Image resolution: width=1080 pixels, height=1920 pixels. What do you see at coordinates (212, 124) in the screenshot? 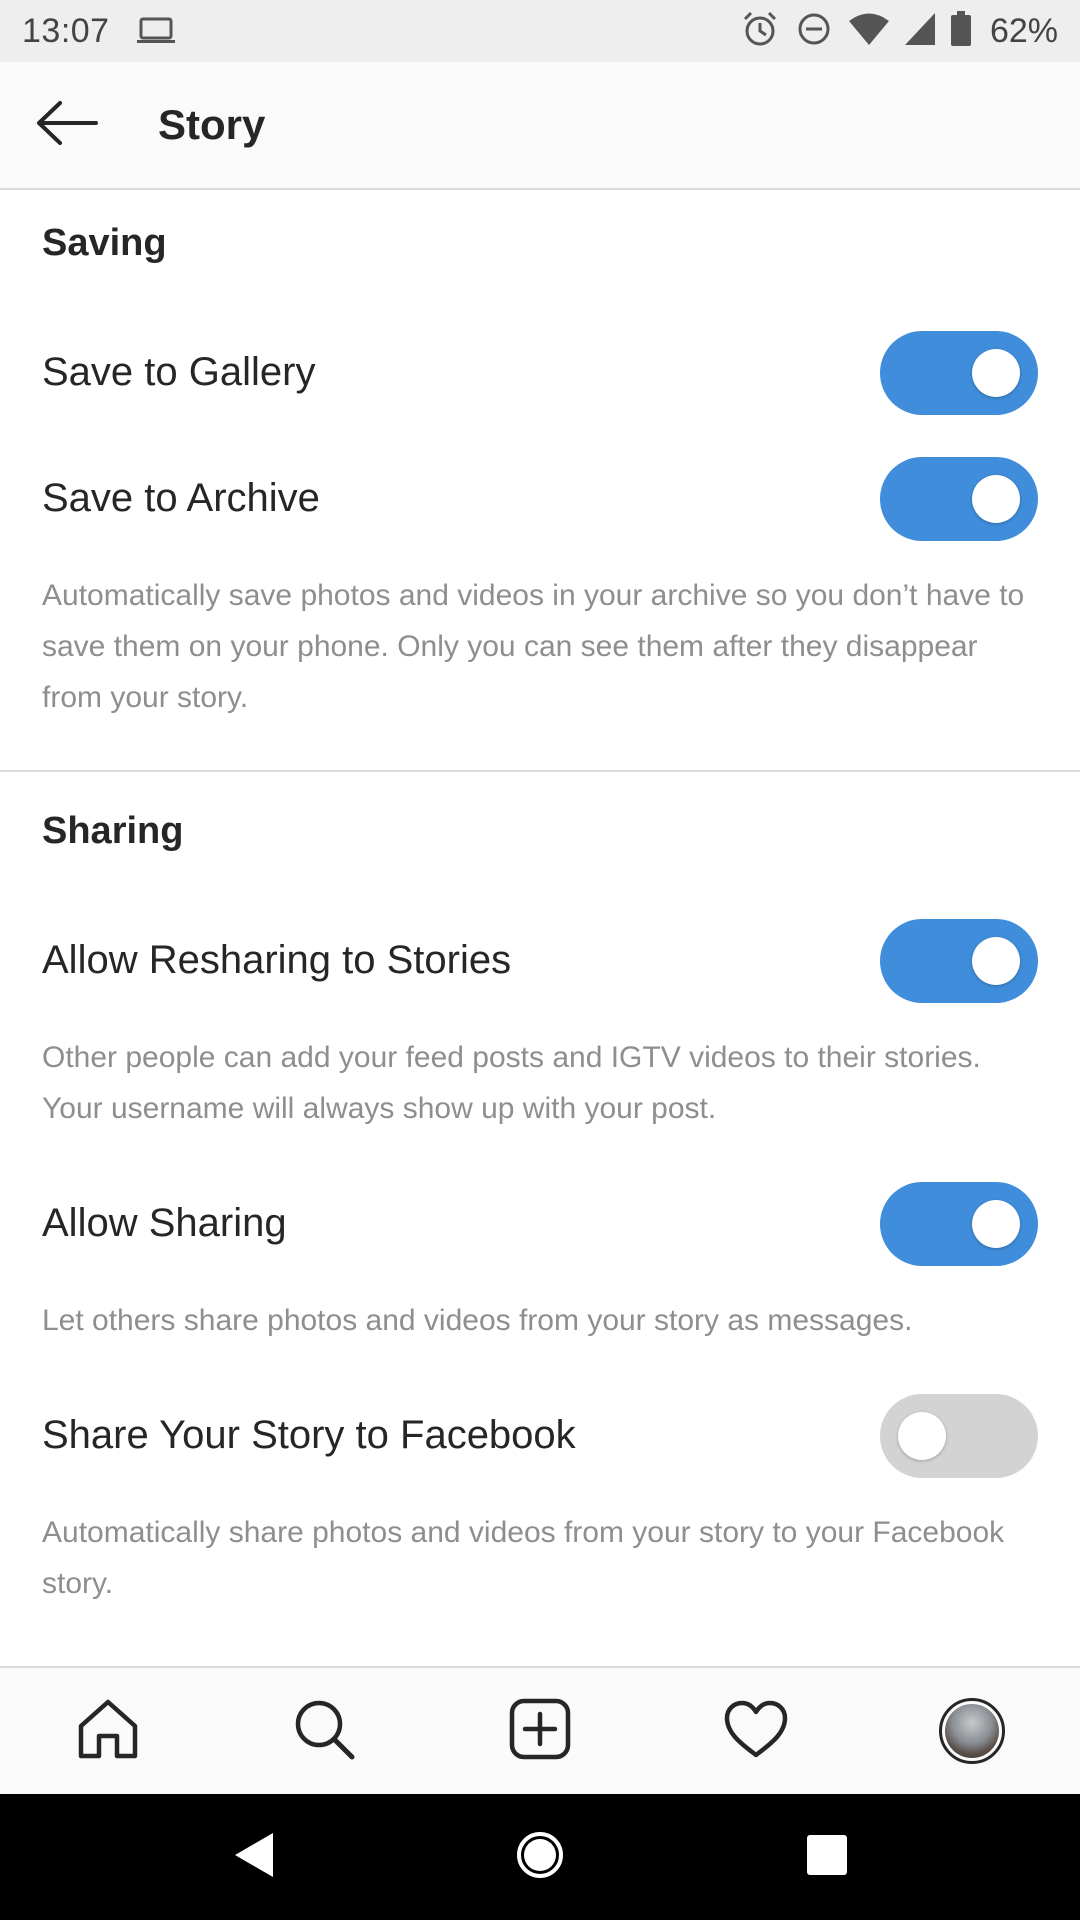
I see `page-title: Story` at bounding box center [212, 124].